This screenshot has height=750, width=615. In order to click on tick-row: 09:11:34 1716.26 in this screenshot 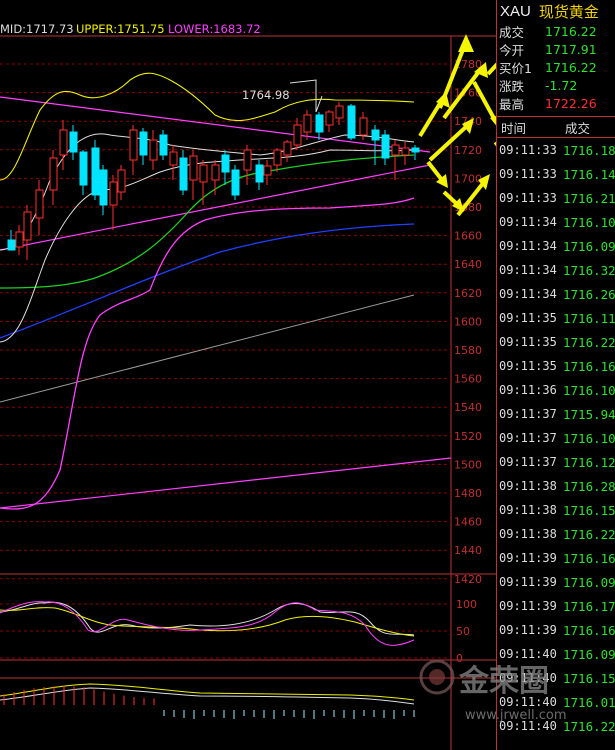, I will do `click(556, 294)`.